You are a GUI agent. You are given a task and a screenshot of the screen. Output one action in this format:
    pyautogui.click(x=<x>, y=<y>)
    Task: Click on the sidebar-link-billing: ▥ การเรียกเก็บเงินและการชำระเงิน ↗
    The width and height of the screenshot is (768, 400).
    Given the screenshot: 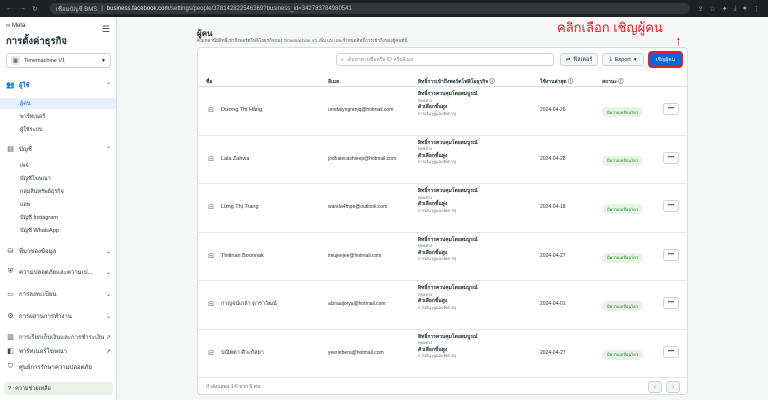 What is the action you would take?
    pyautogui.click(x=58, y=337)
    